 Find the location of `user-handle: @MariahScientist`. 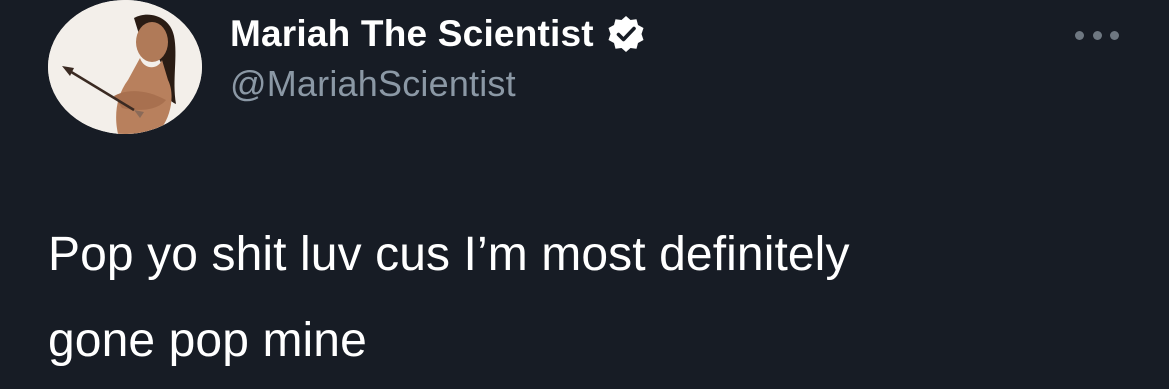

user-handle: @MariahScientist is located at coordinates (438, 84).